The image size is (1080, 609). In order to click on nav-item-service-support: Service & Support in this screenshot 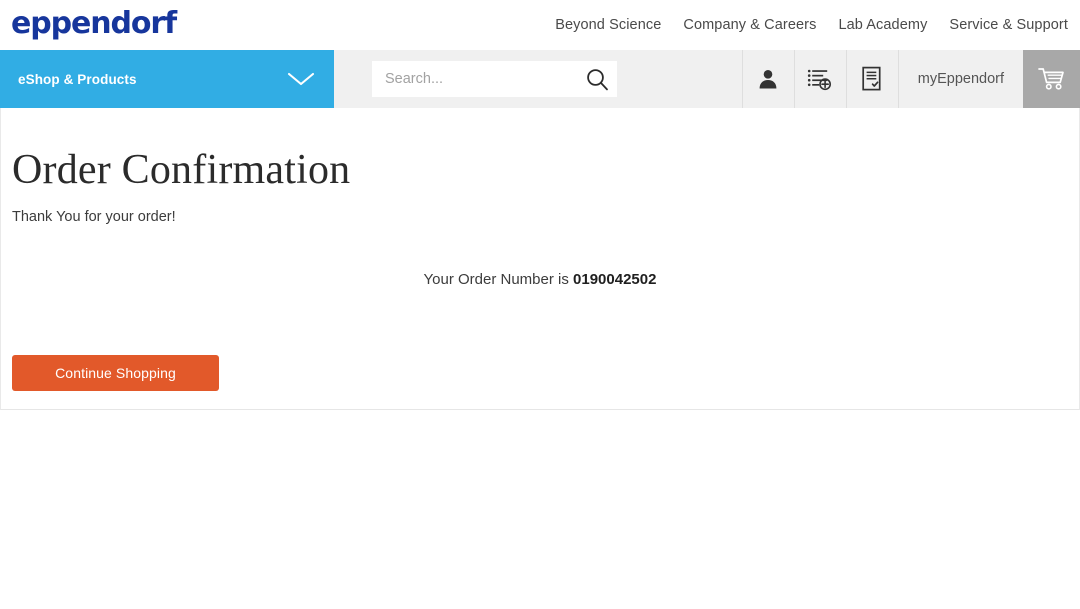, I will do `click(1008, 25)`.